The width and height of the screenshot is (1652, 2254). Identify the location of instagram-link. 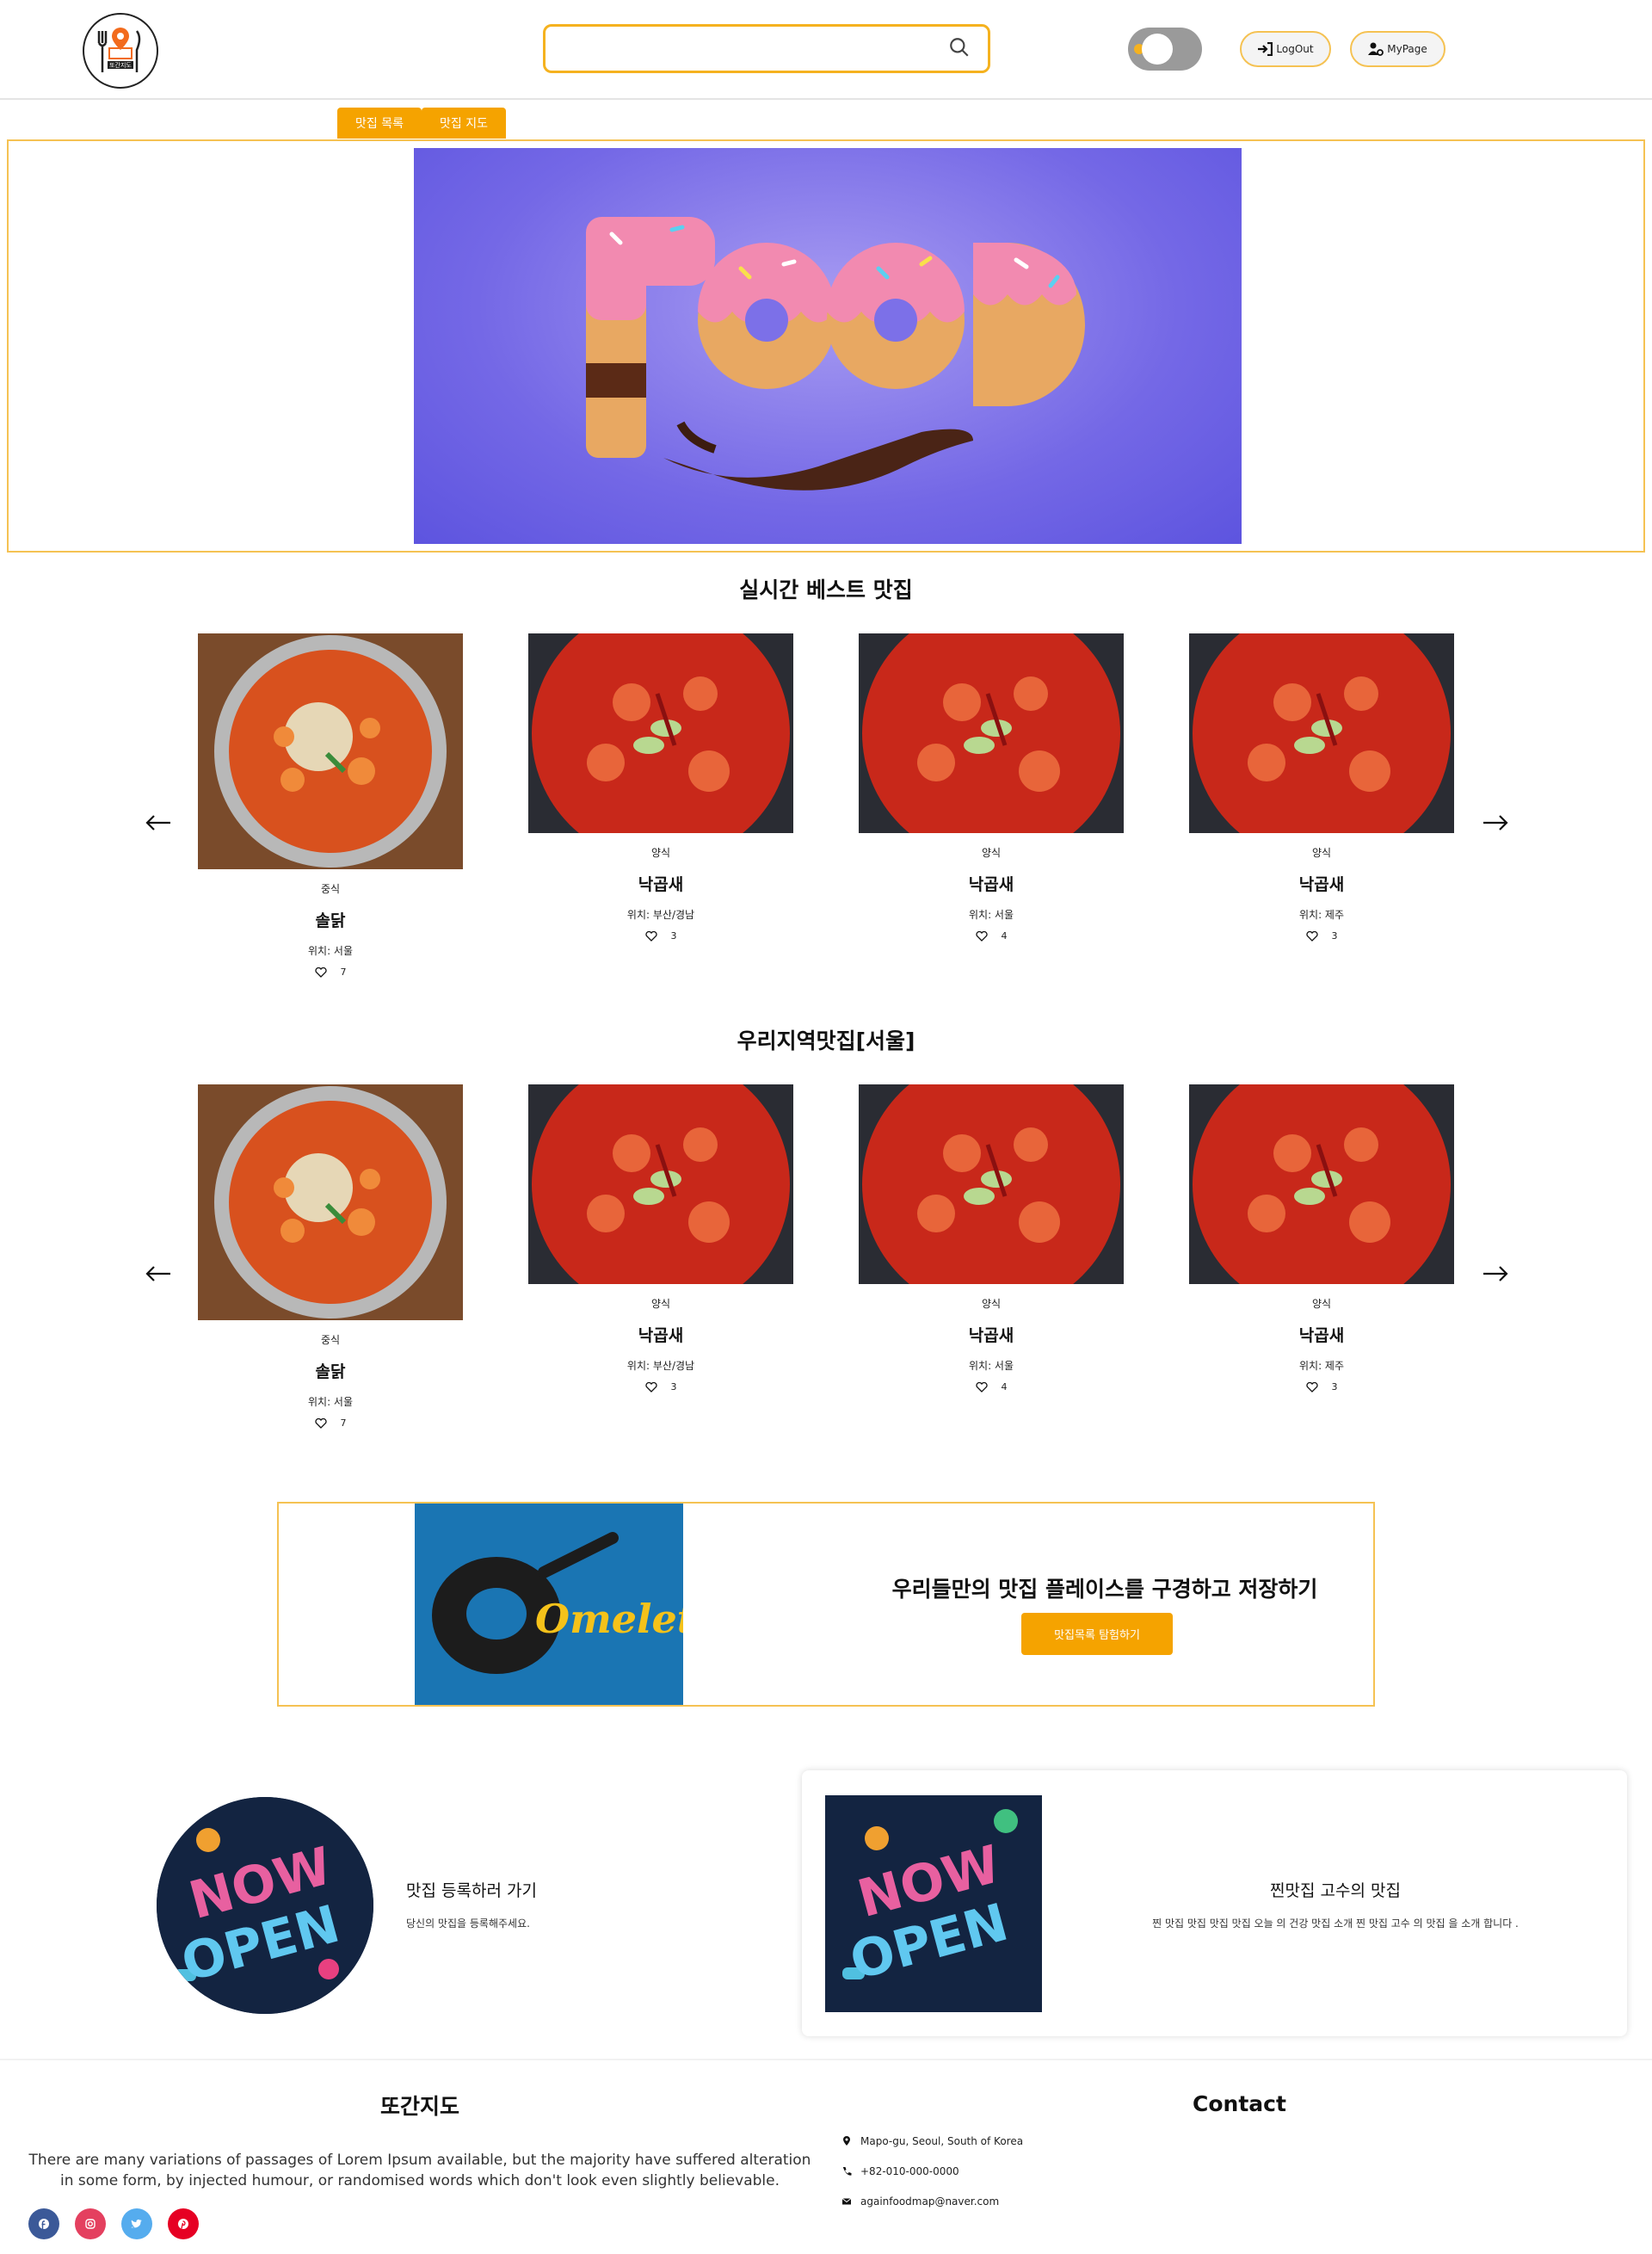
(90, 2224).